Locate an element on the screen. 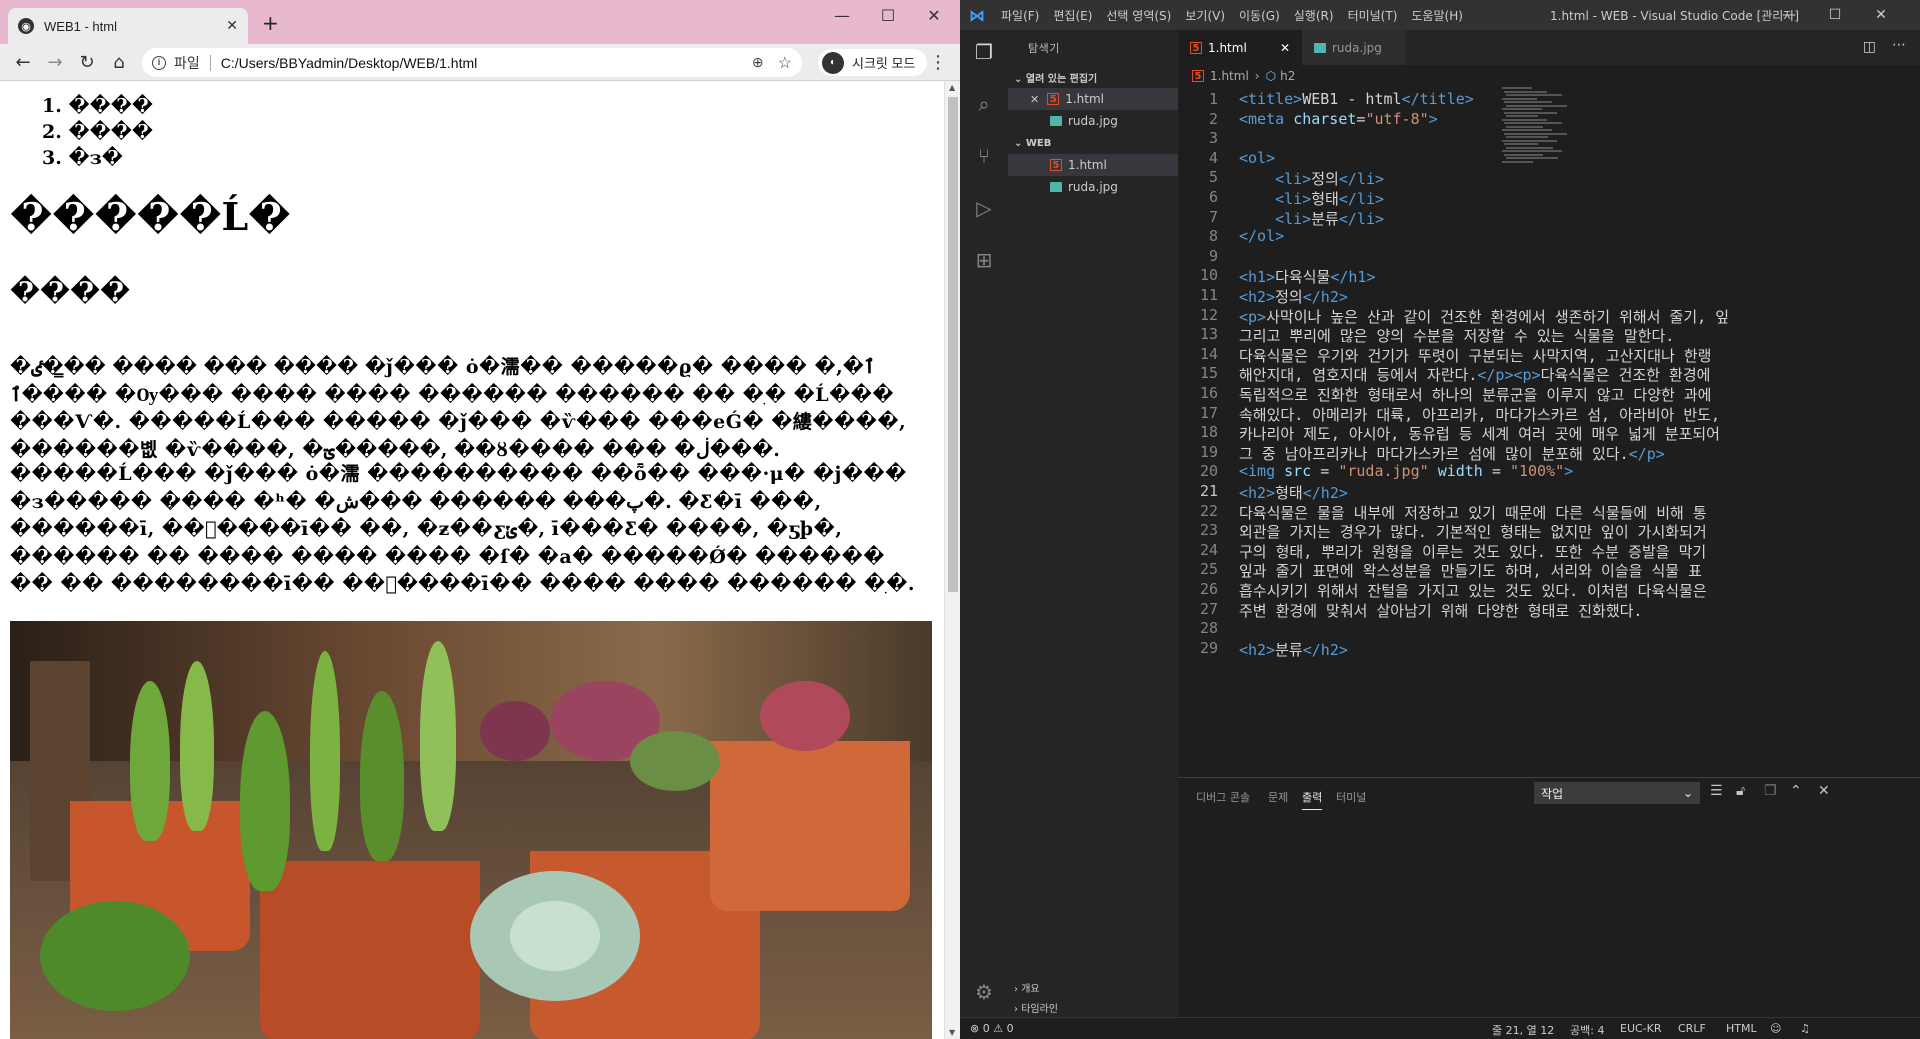 Image resolution: width=1920 pixels, height=1039 pixels. run-debug-icon: ▷ is located at coordinates (984, 208).